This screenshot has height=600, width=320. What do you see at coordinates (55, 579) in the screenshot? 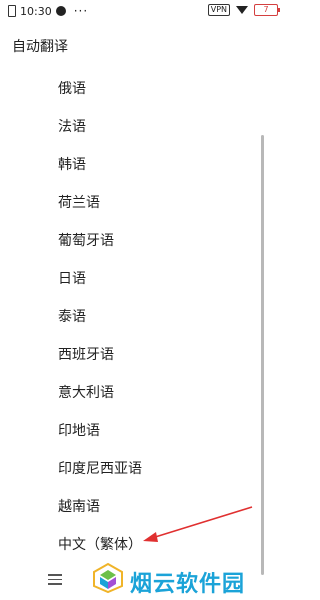
I see `menu-icon` at bounding box center [55, 579].